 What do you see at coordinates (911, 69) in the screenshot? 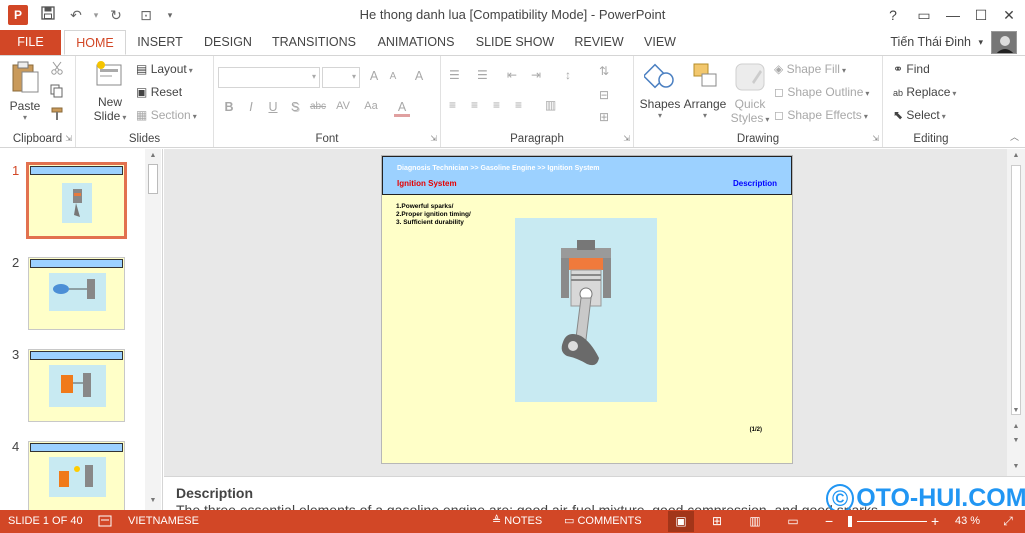
I see `find-button: ⚭ Find` at bounding box center [911, 69].